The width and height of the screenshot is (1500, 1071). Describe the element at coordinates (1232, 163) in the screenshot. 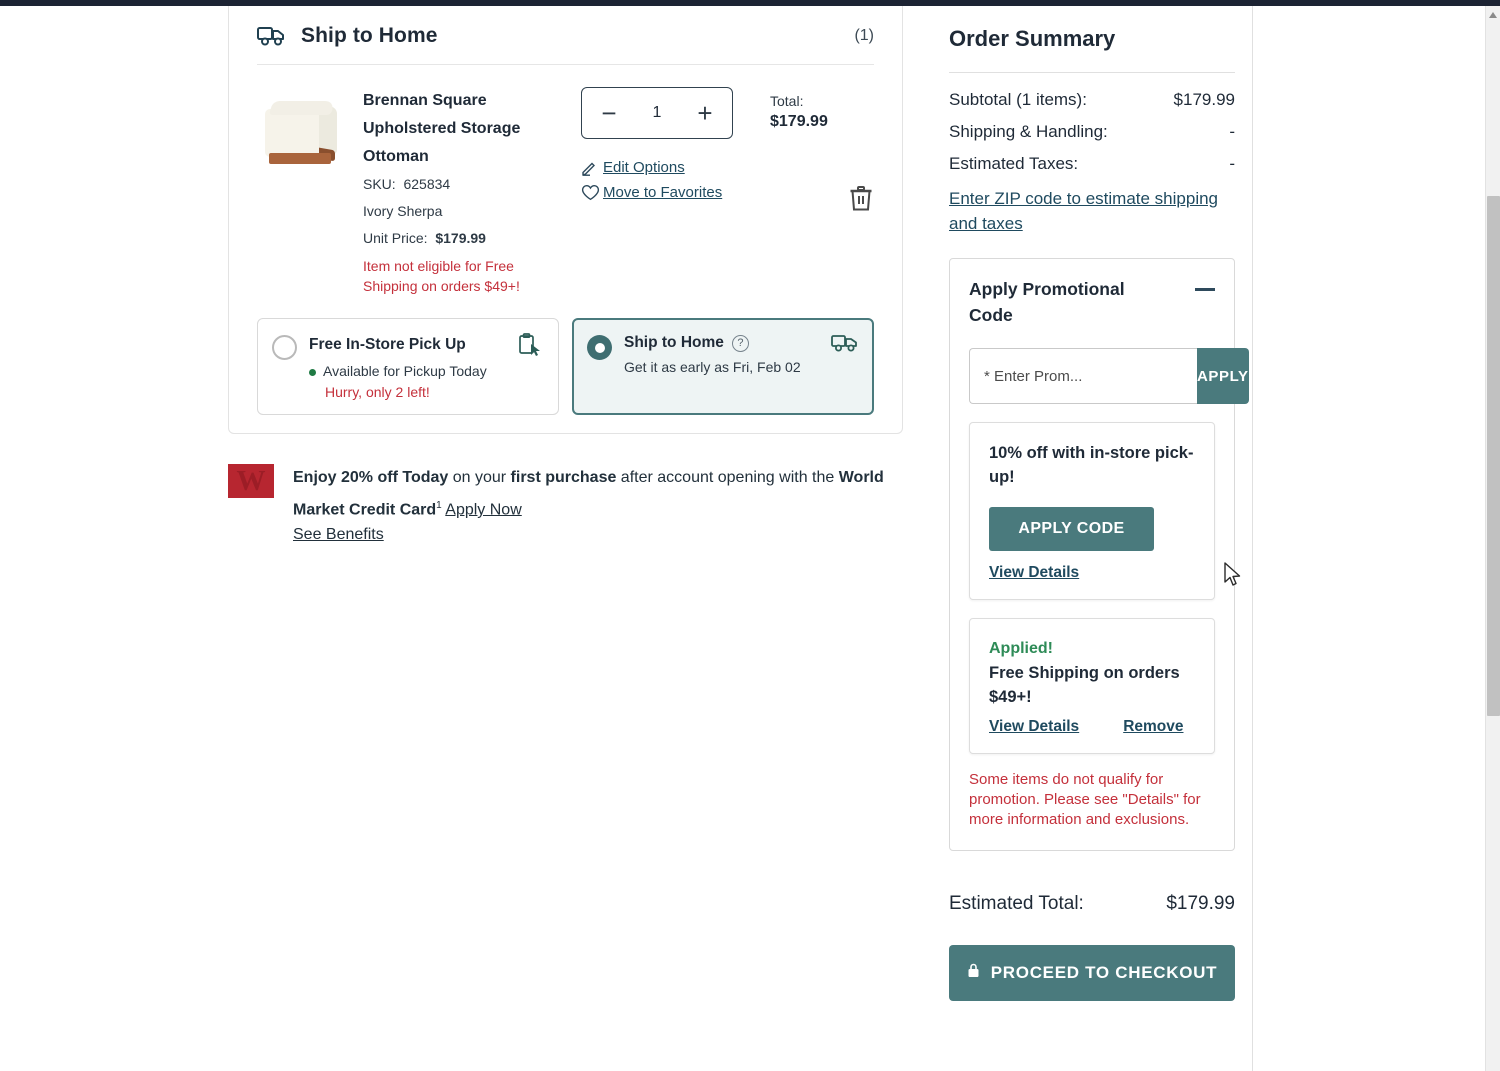

I see `taxes-value: -` at that location.